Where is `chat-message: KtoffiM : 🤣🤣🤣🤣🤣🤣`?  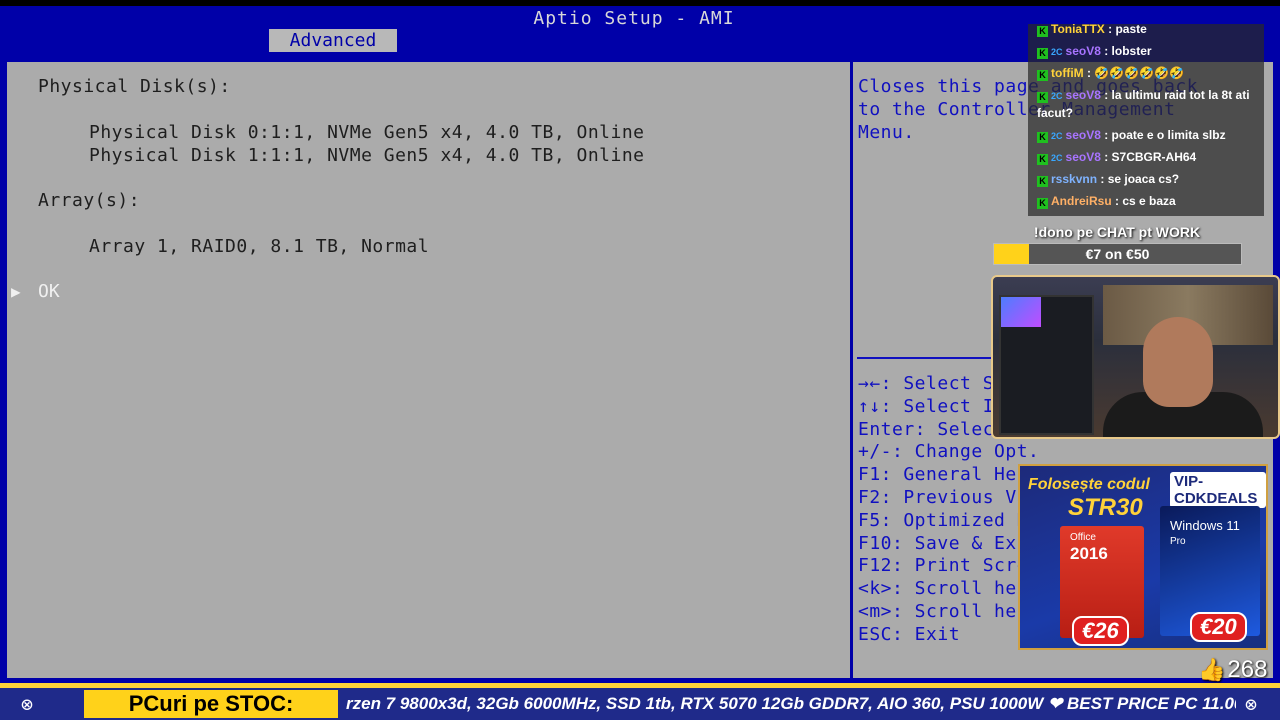
chat-message: KtoffiM : 🤣🤣🤣🤣🤣🤣 is located at coordinates (1110, 73).